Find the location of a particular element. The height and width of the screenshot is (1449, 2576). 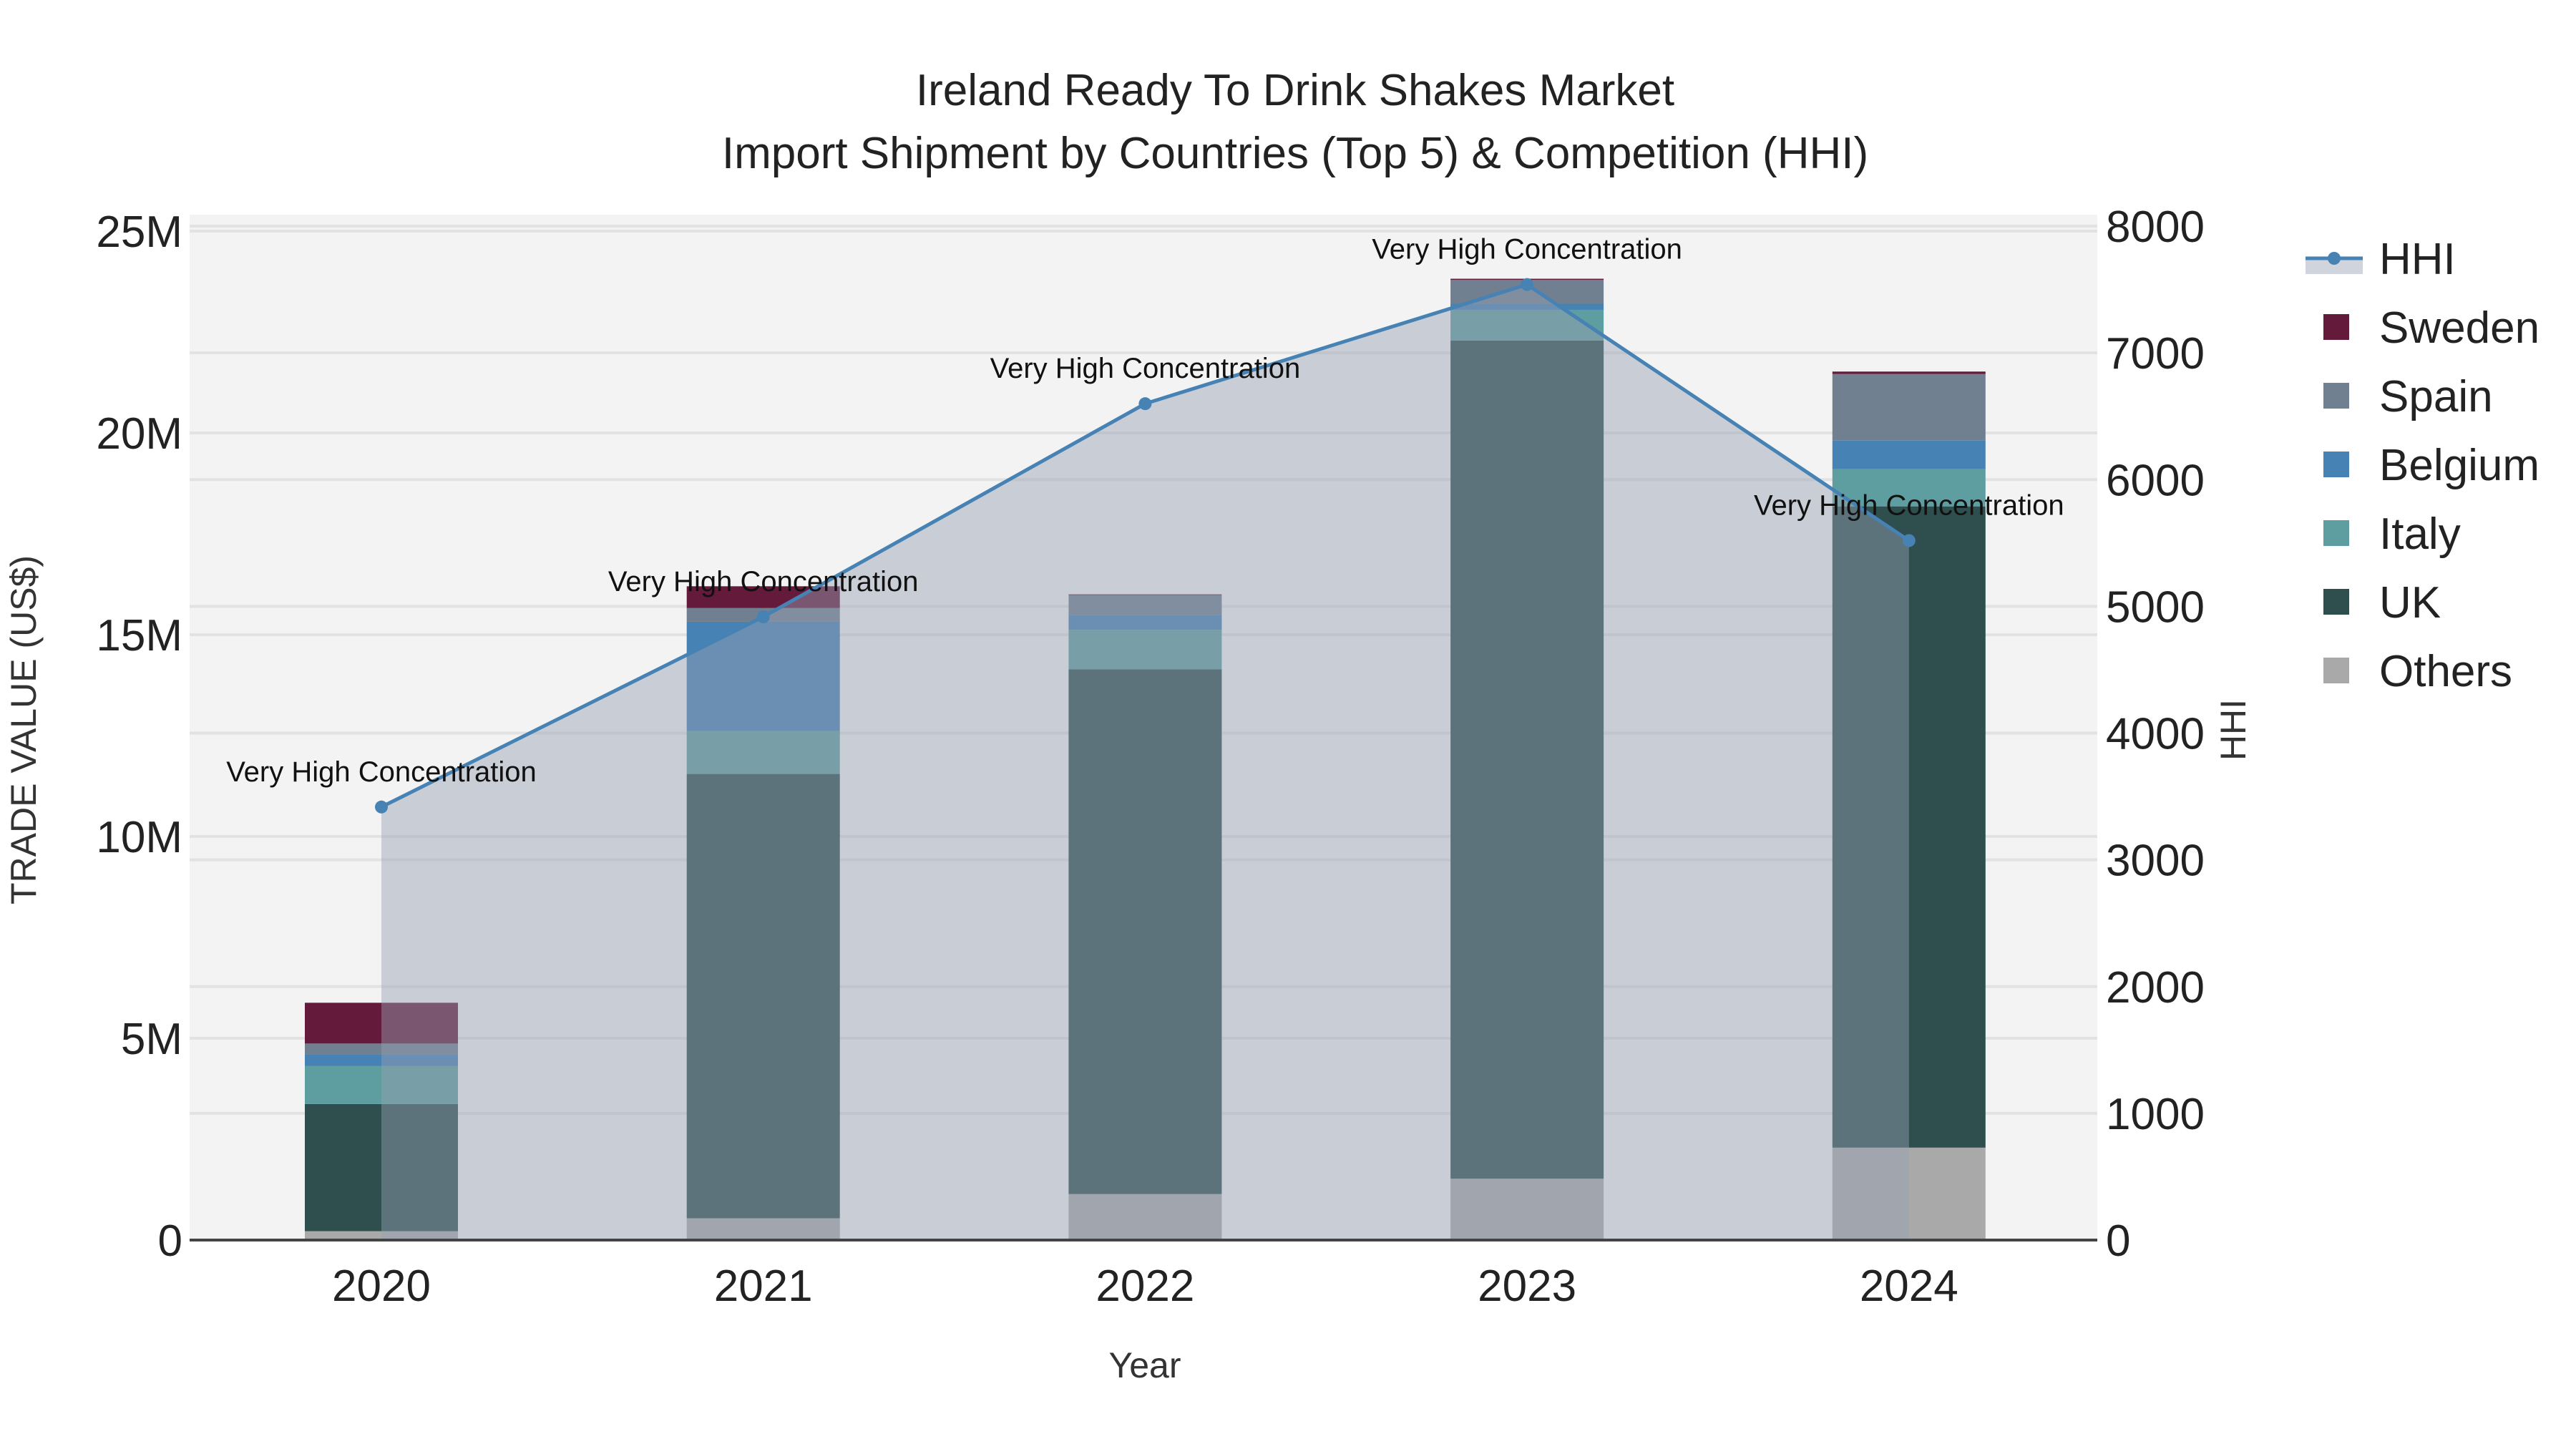

hhi-point-2023 is located at coordinates (1527, 284).